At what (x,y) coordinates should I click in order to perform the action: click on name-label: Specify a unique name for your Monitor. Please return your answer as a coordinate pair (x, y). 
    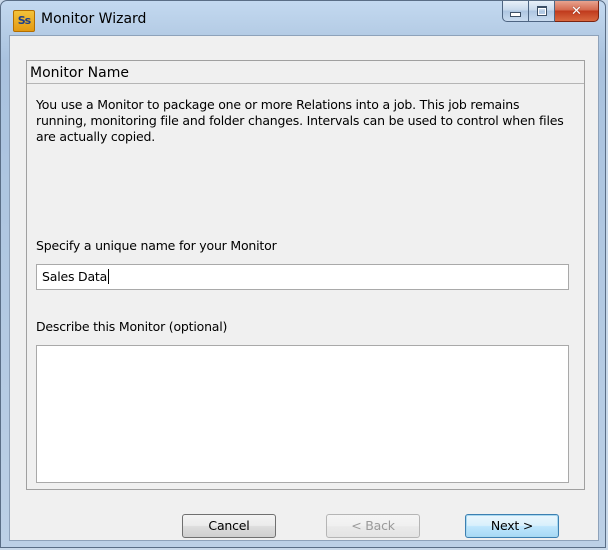
    Looking at the image, I should click on (156, 245).